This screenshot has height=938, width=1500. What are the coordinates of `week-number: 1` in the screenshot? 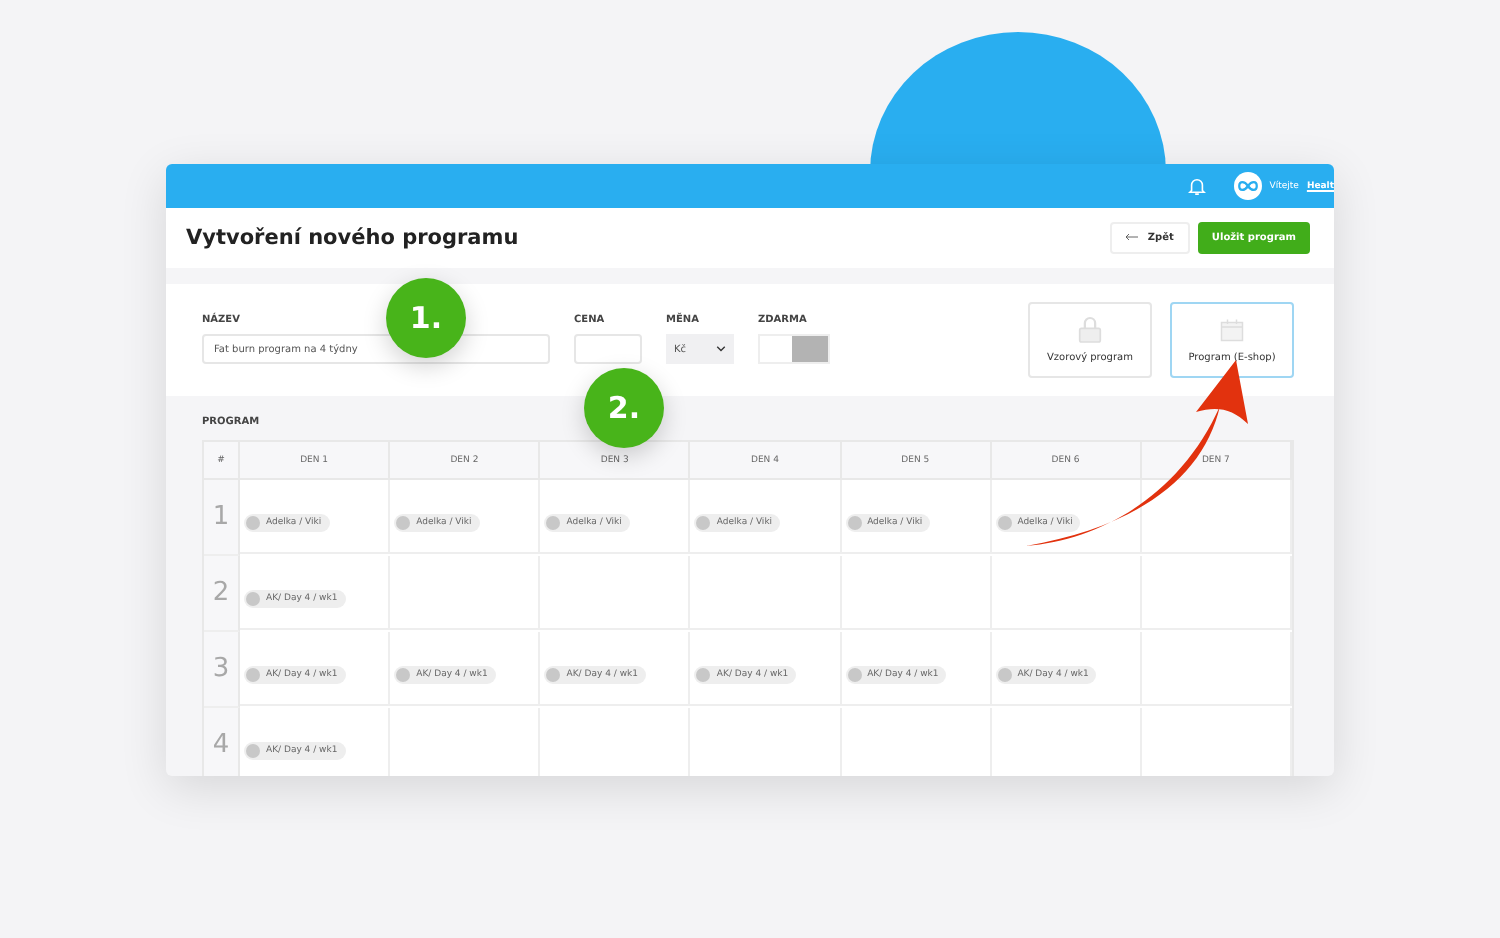 It's located at (222, 518).